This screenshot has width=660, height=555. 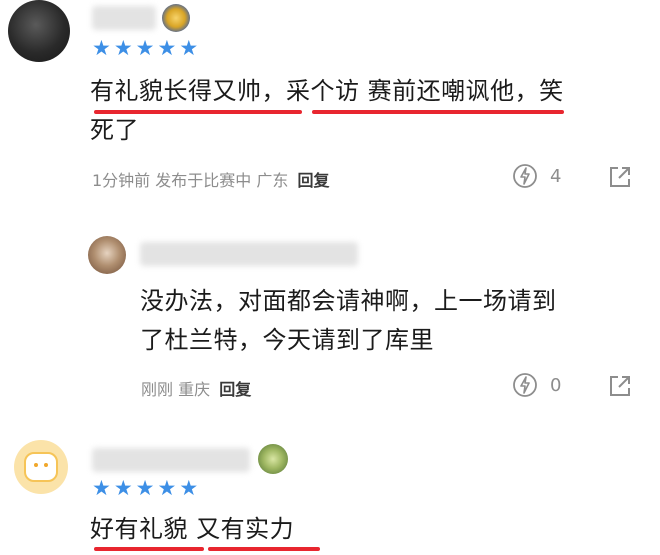 What do you see at coordinates (287, 340) in the screenshot?
I see `comment-text-line: 了杜兰特，今天请到了库里` at bounding box center [287, 340].